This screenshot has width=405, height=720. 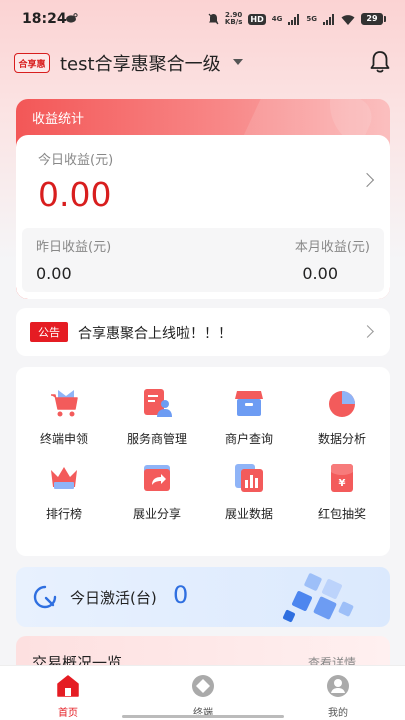 I want to click on merchant-manage-icon, so click(x=158, y=403).